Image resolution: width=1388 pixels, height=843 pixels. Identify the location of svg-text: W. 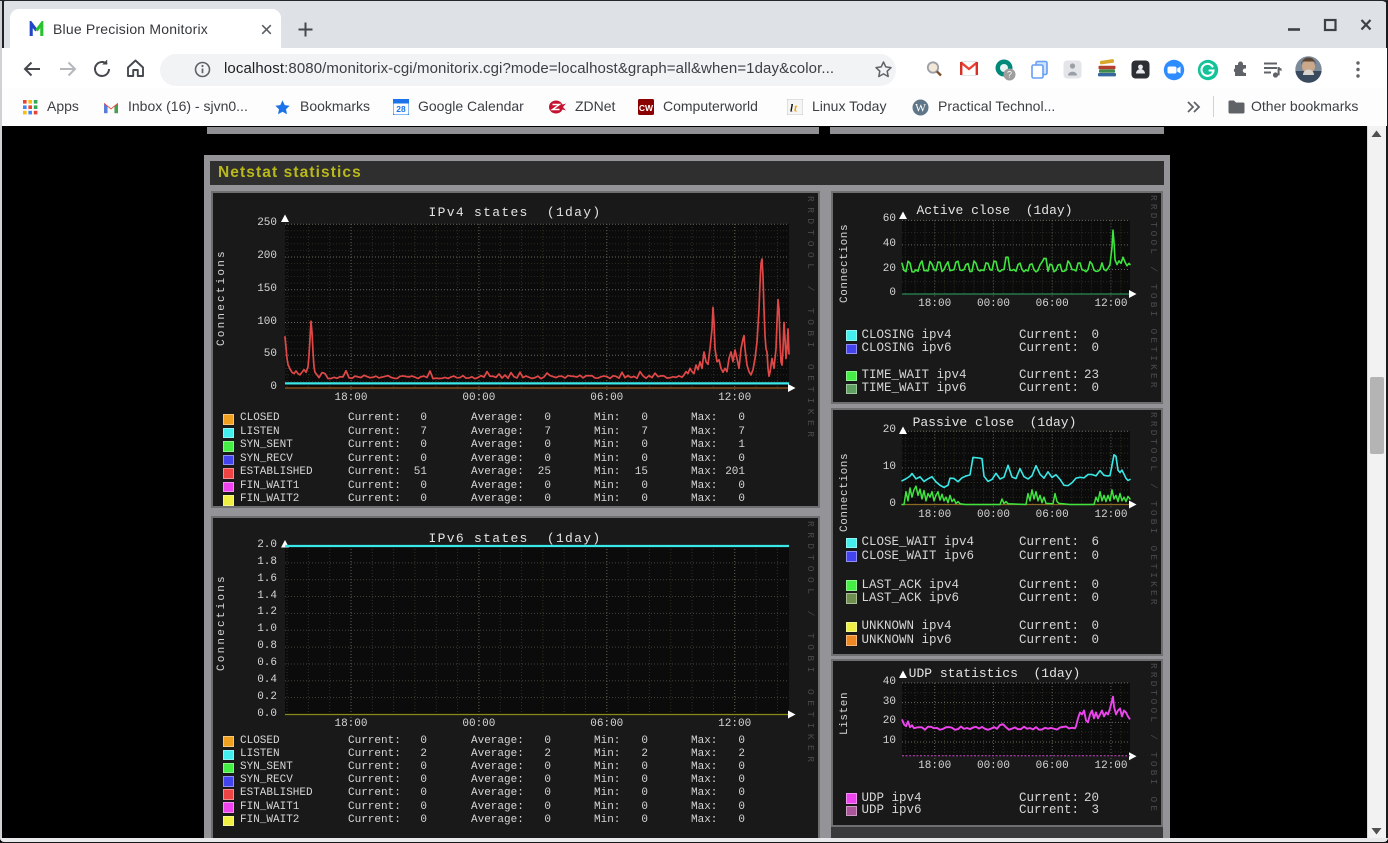
(920, 108).